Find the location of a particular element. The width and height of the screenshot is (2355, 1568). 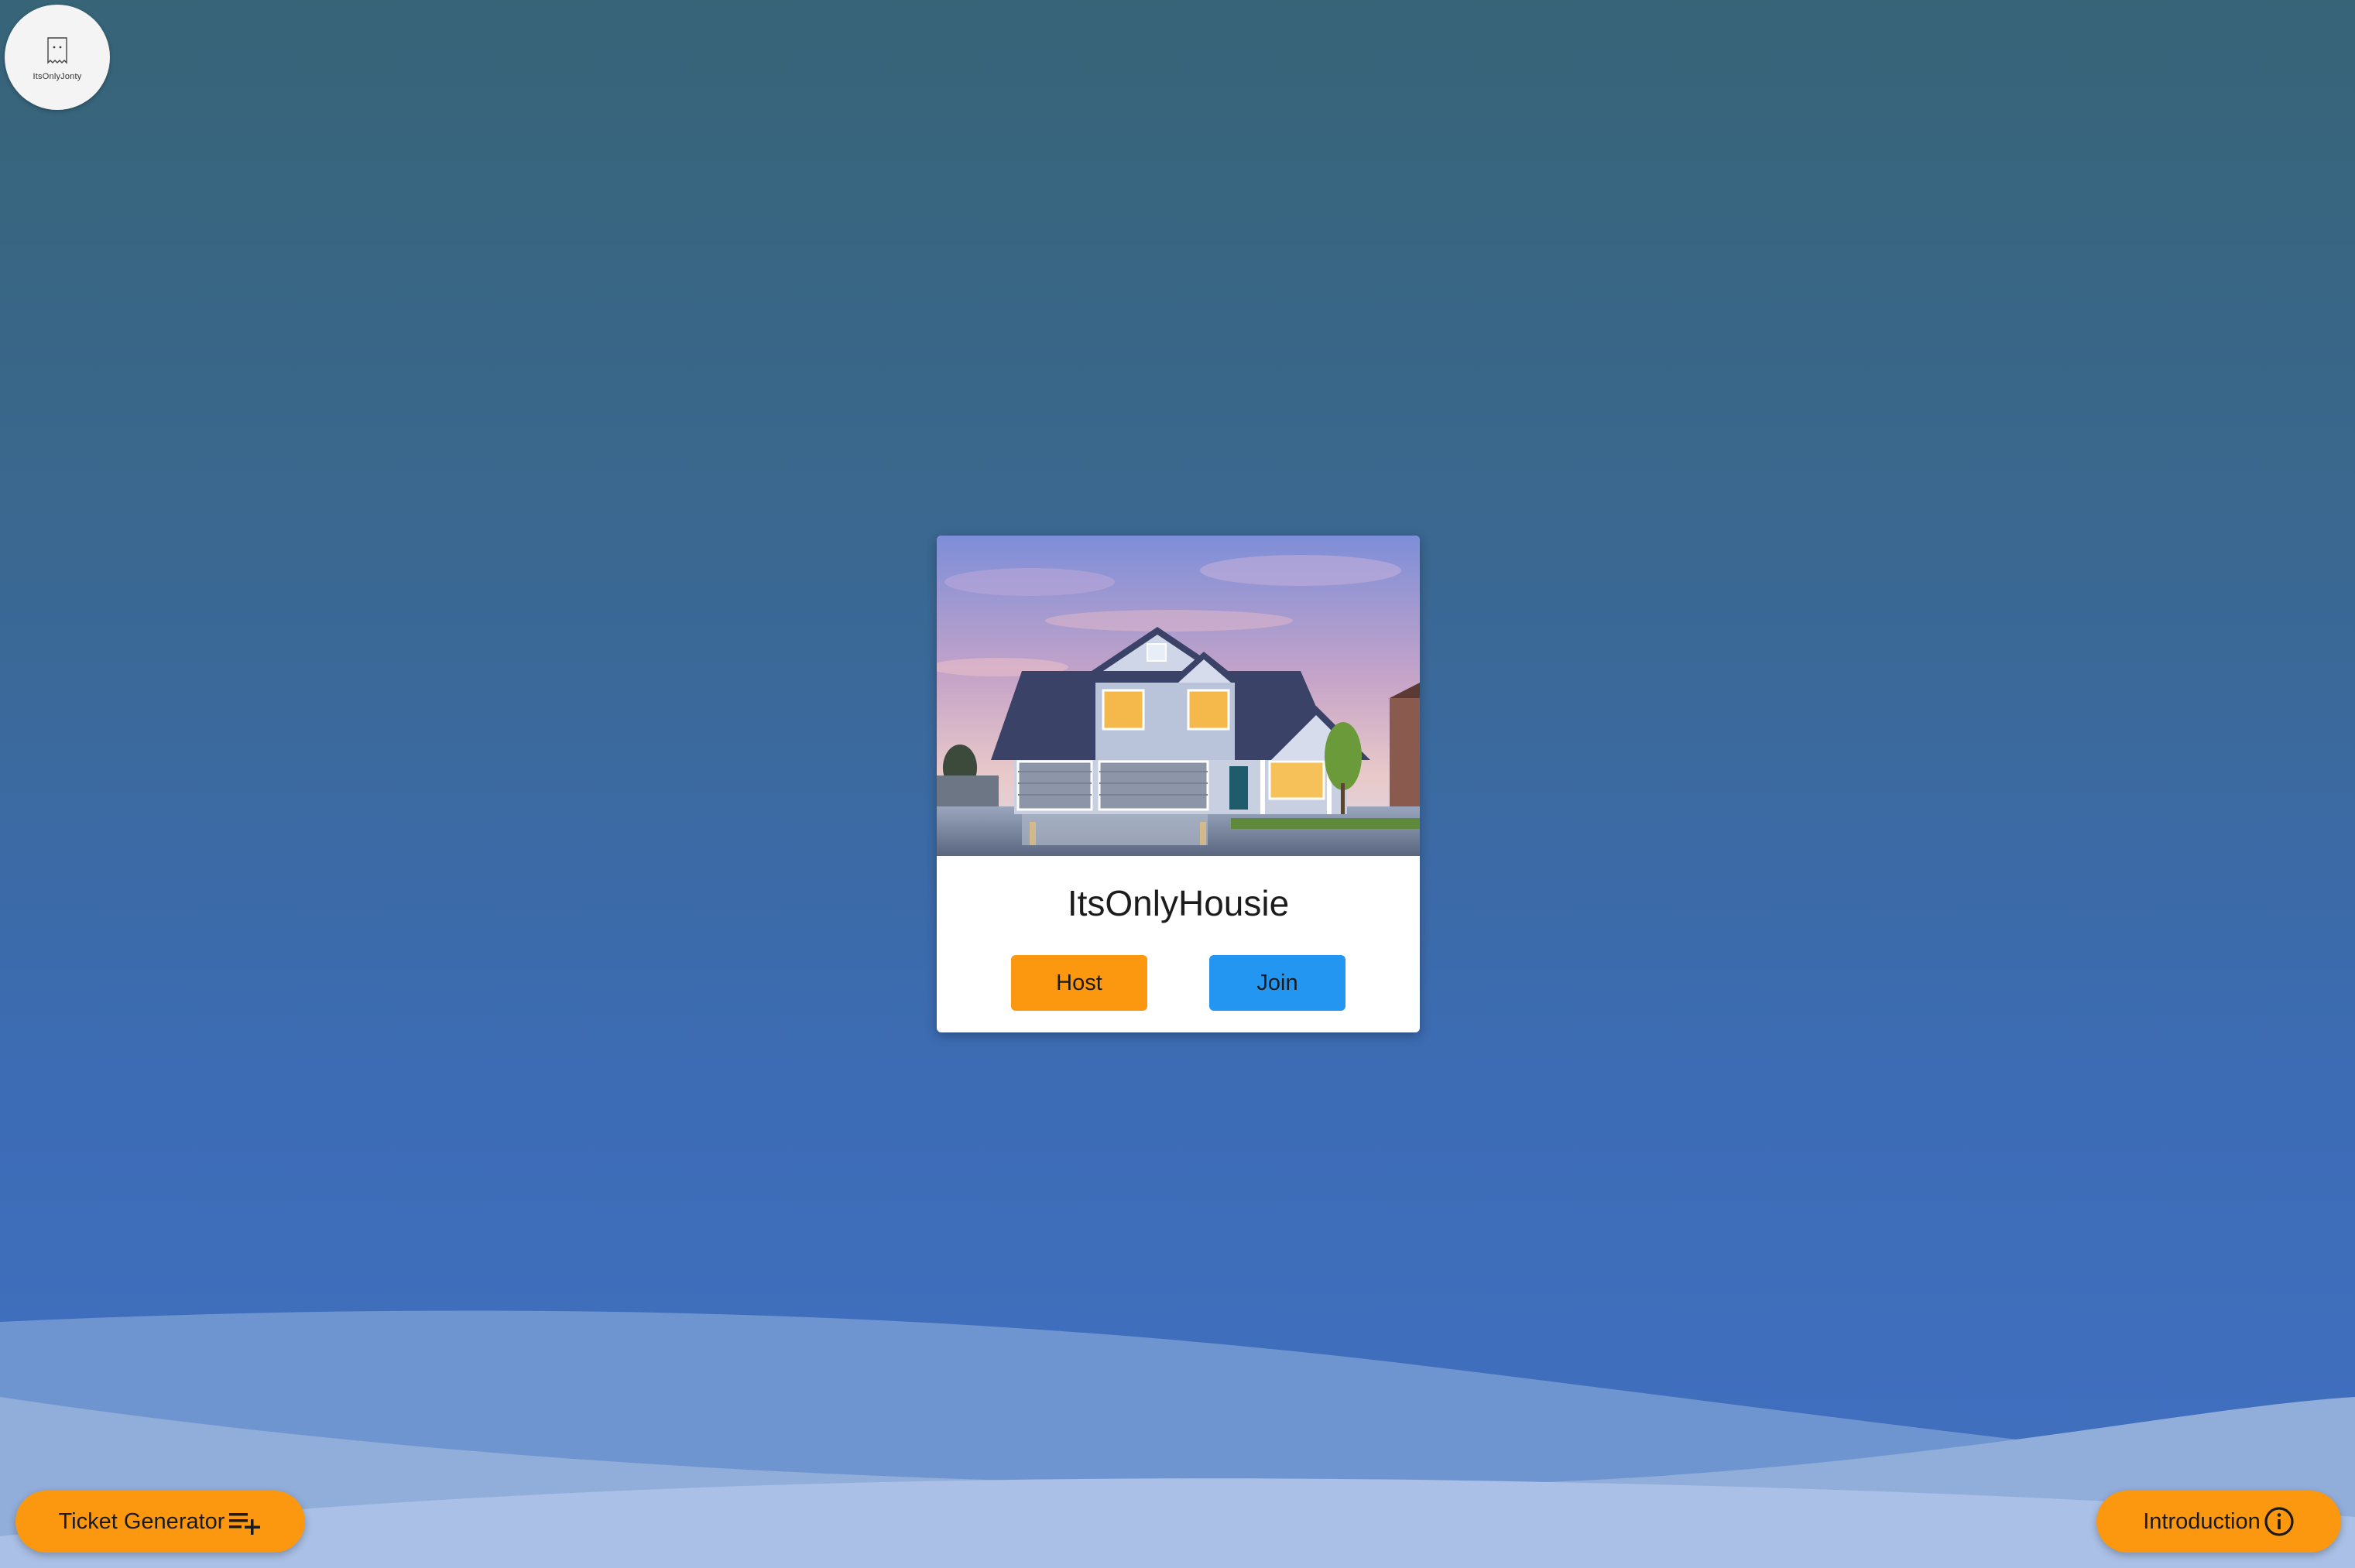

app-title: ItsOnlyHousie is located at coordinates (1178, 903).